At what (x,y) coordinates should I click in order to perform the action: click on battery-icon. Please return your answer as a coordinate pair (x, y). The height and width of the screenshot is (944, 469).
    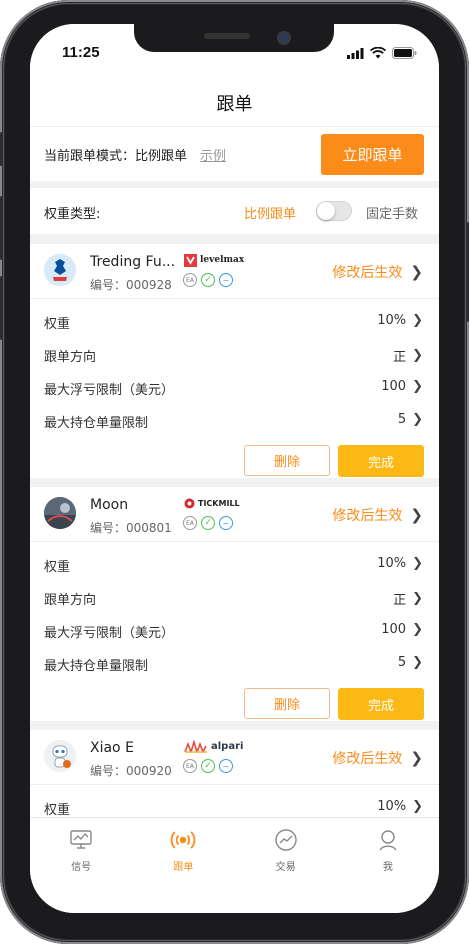
    Looking at the image, I should click on (404, 53).